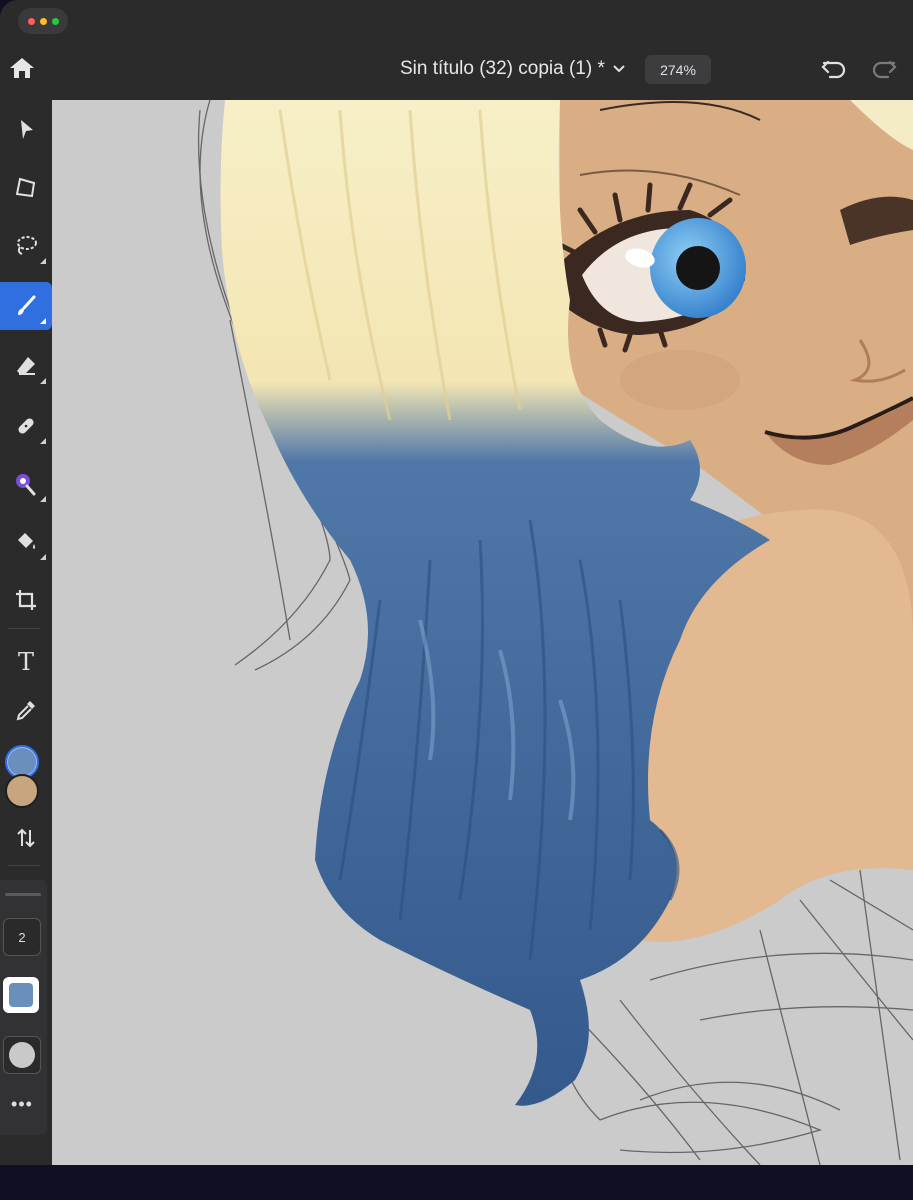 The image size is (913, 1200). I want to click on undo-icon, so click(833, 69).